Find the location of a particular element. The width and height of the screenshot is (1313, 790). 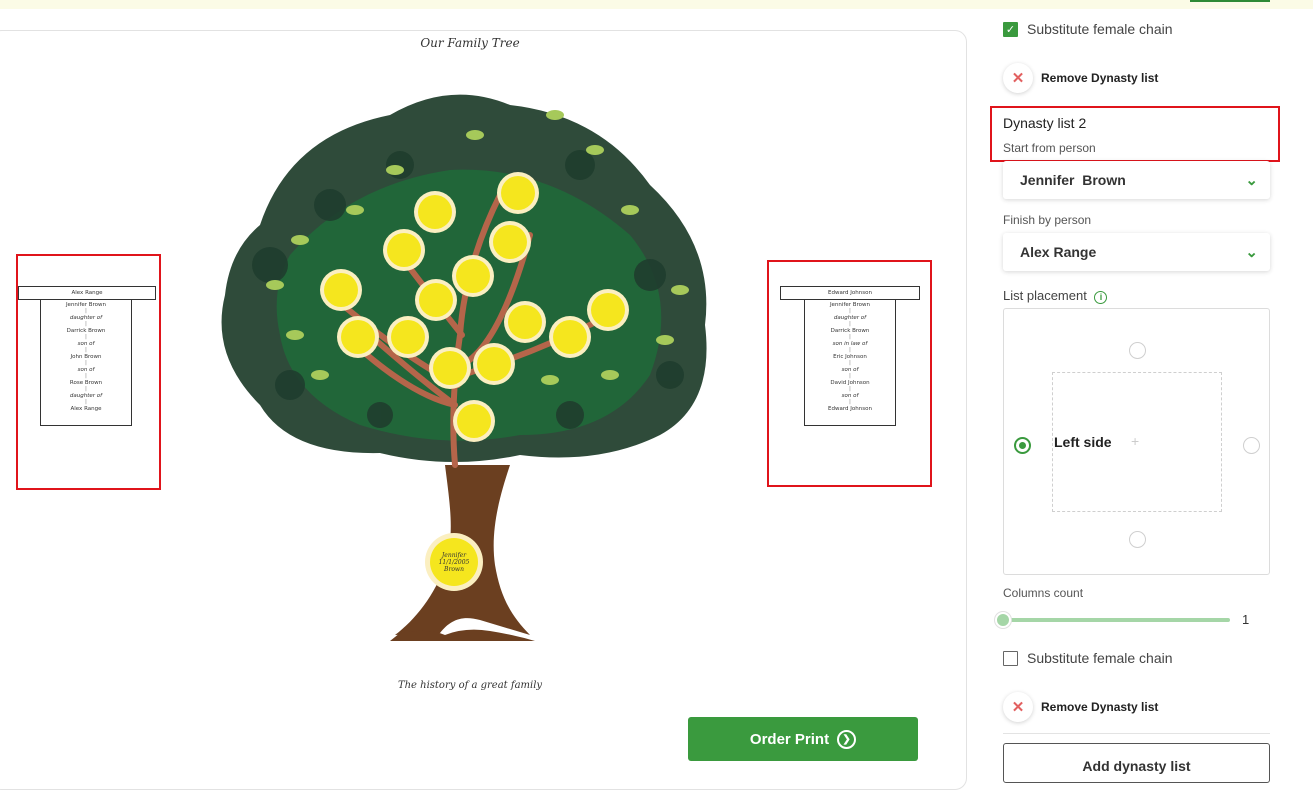

order-print-button: Order Print ❯ is located at coordinates (803, 739).